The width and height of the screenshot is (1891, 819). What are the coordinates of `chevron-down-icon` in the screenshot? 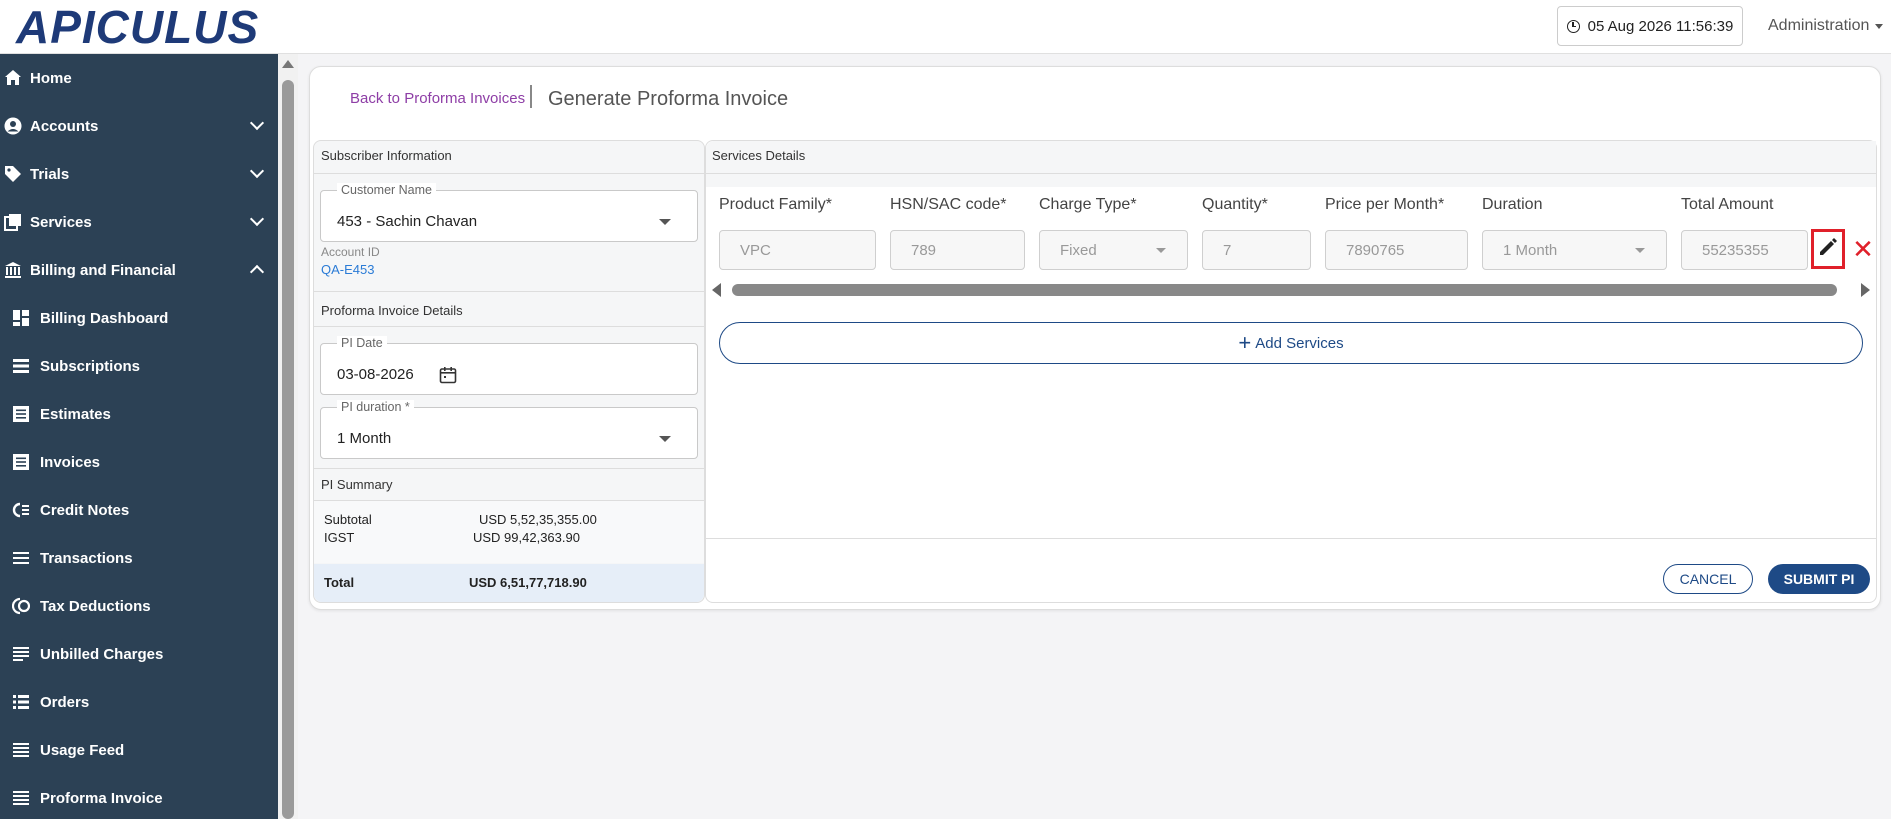 It's located at (257, 171).